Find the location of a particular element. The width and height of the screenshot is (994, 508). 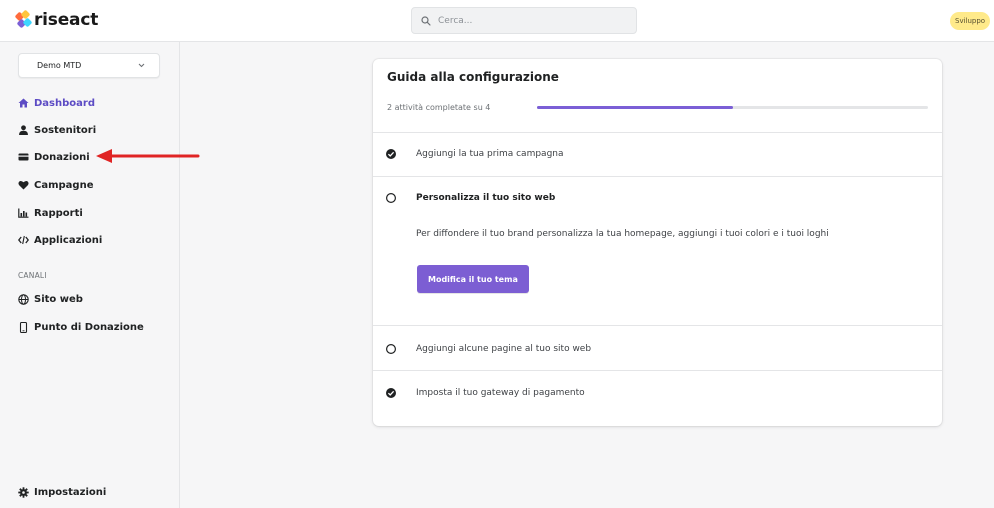

sidebar-item-donazioni: Donazioni is located at coordinates (54, 157).